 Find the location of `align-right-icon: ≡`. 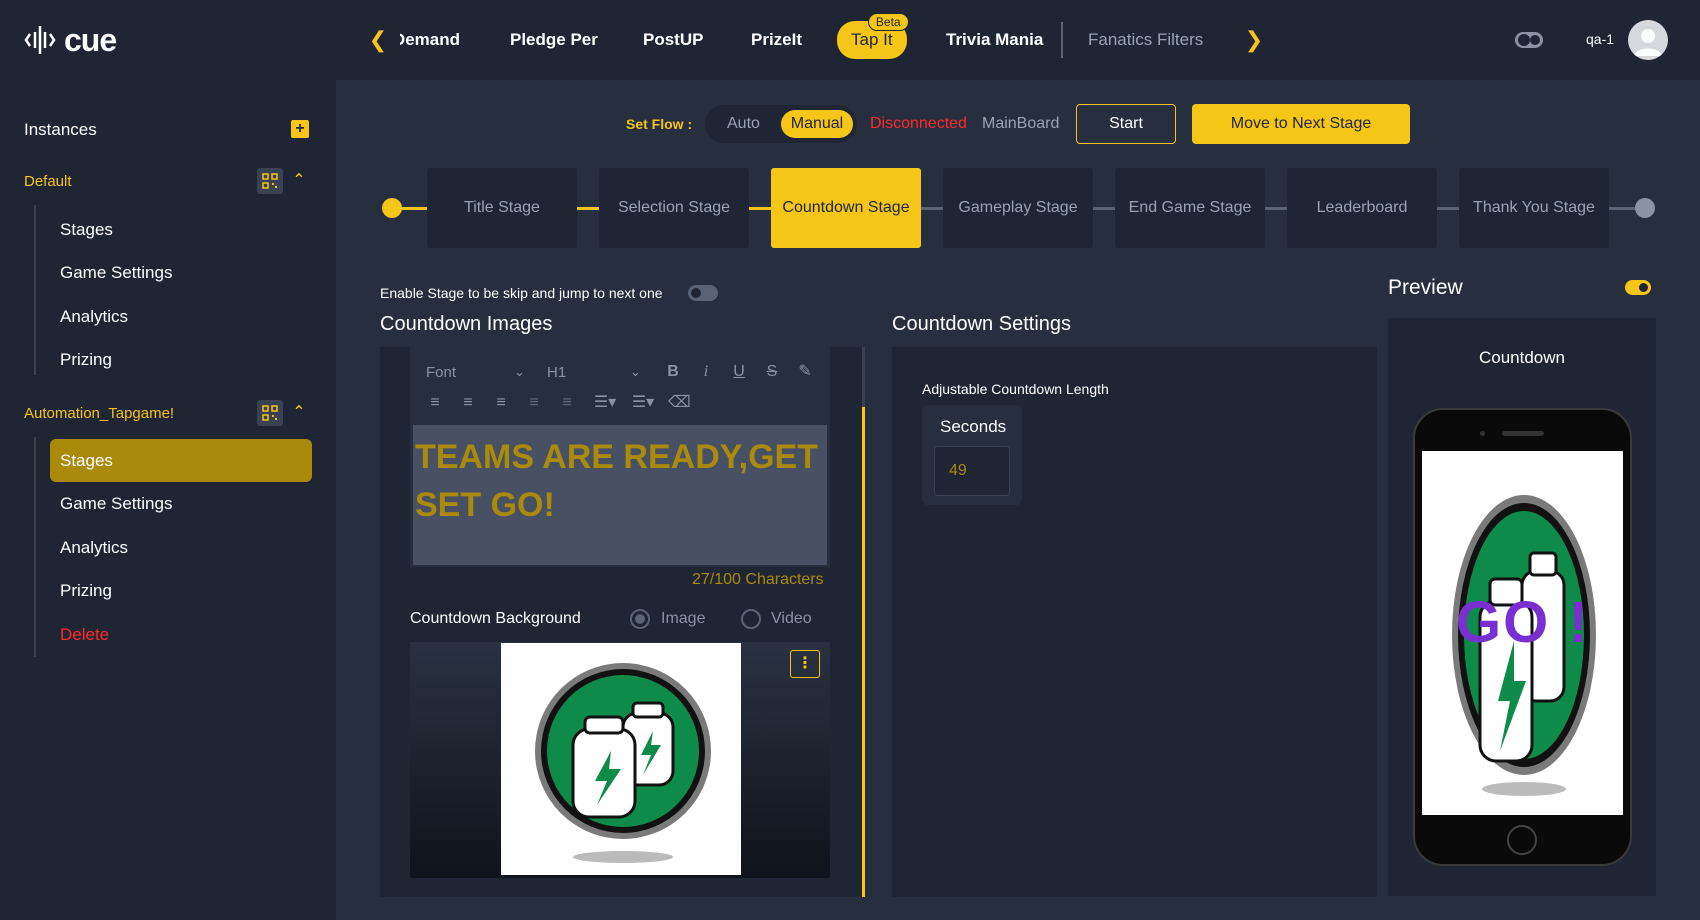

align-right-icon: ≡ is located at coordinates (501, 403).